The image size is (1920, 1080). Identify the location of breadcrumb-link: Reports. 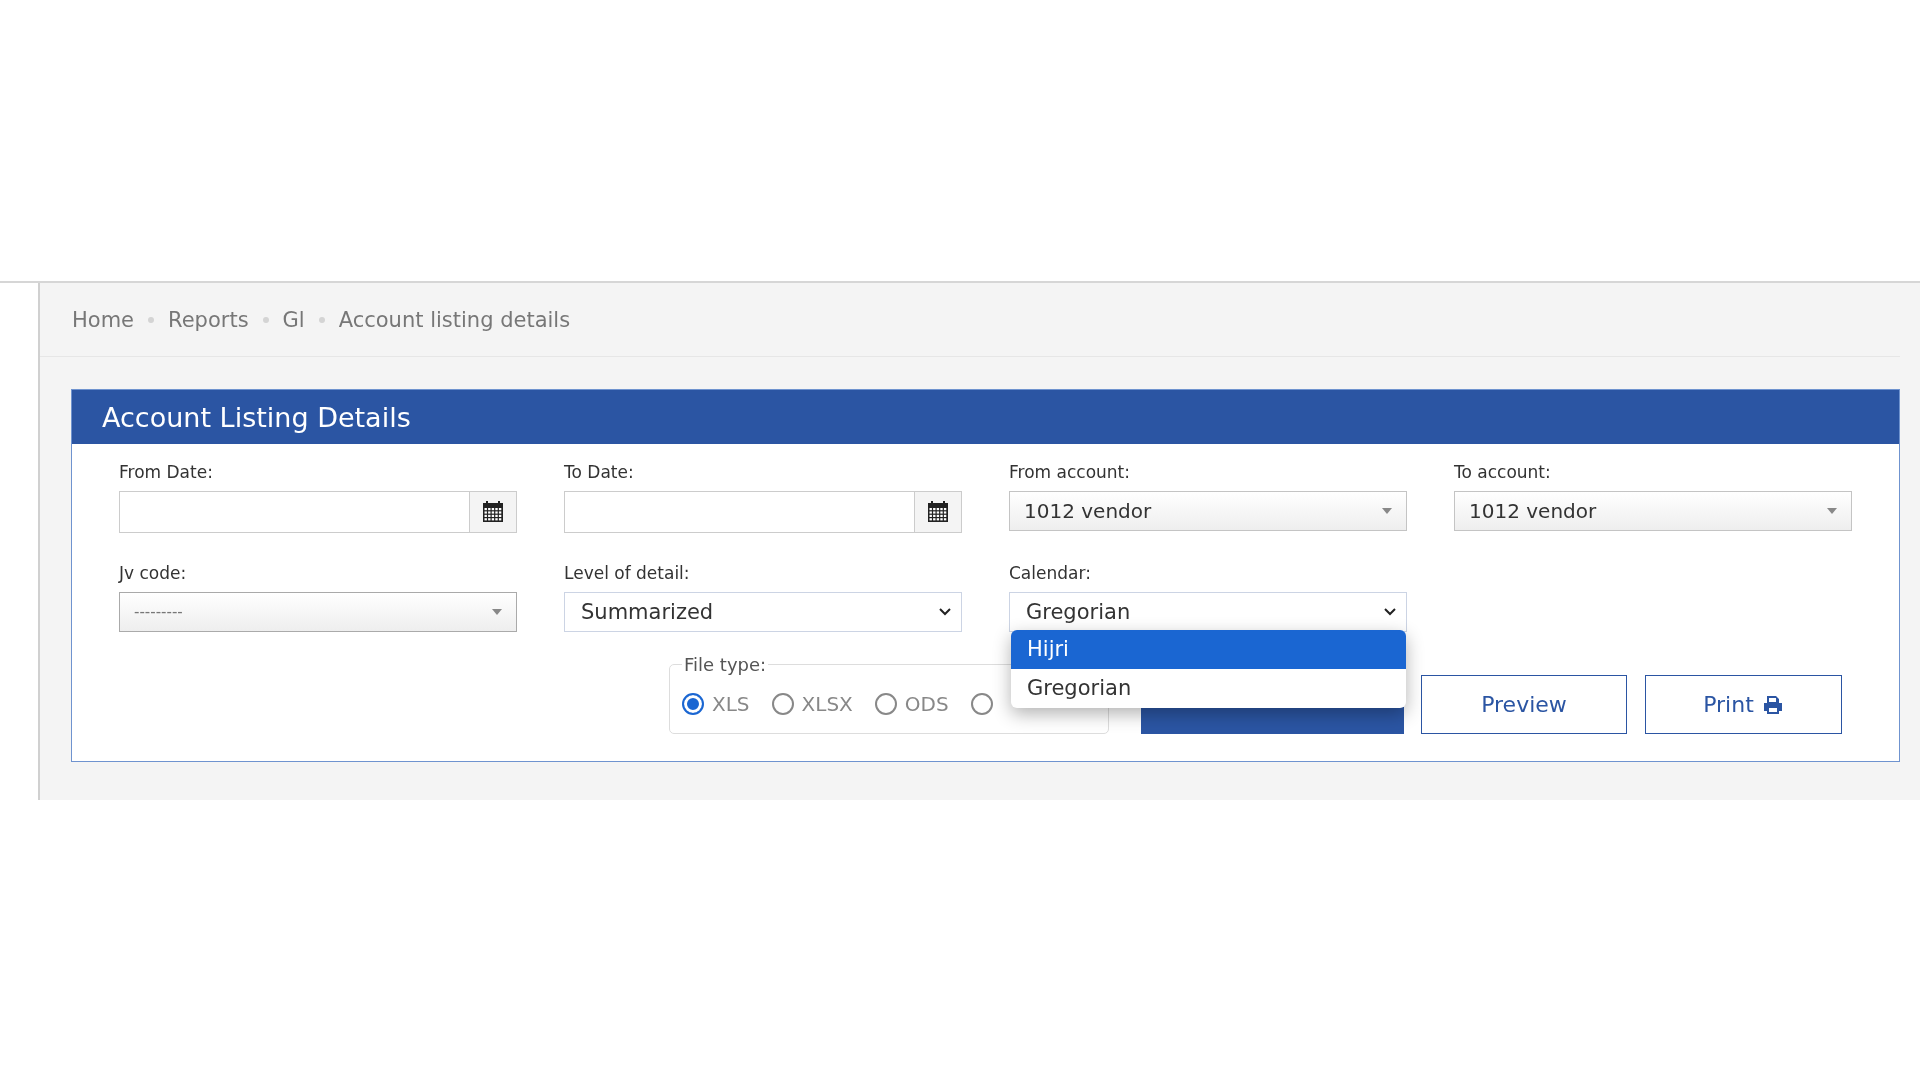
(208, 319).